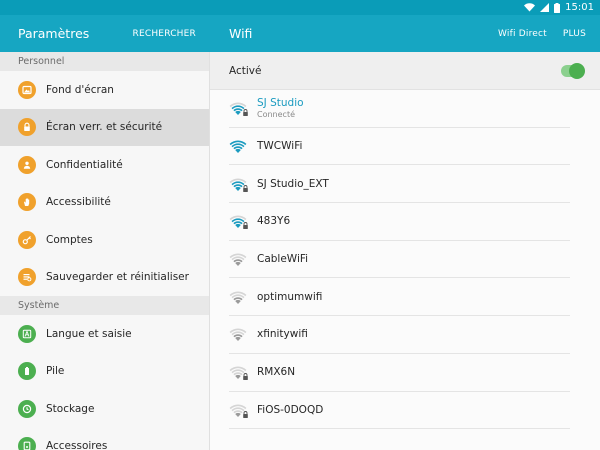  I want to click on network-text: FiOS-0DOQD, so click(290, 410).